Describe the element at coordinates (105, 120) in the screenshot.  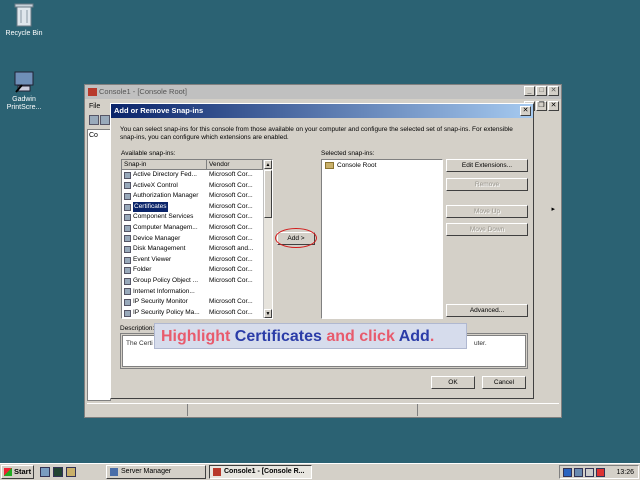
I see `forward-icon` at that location.